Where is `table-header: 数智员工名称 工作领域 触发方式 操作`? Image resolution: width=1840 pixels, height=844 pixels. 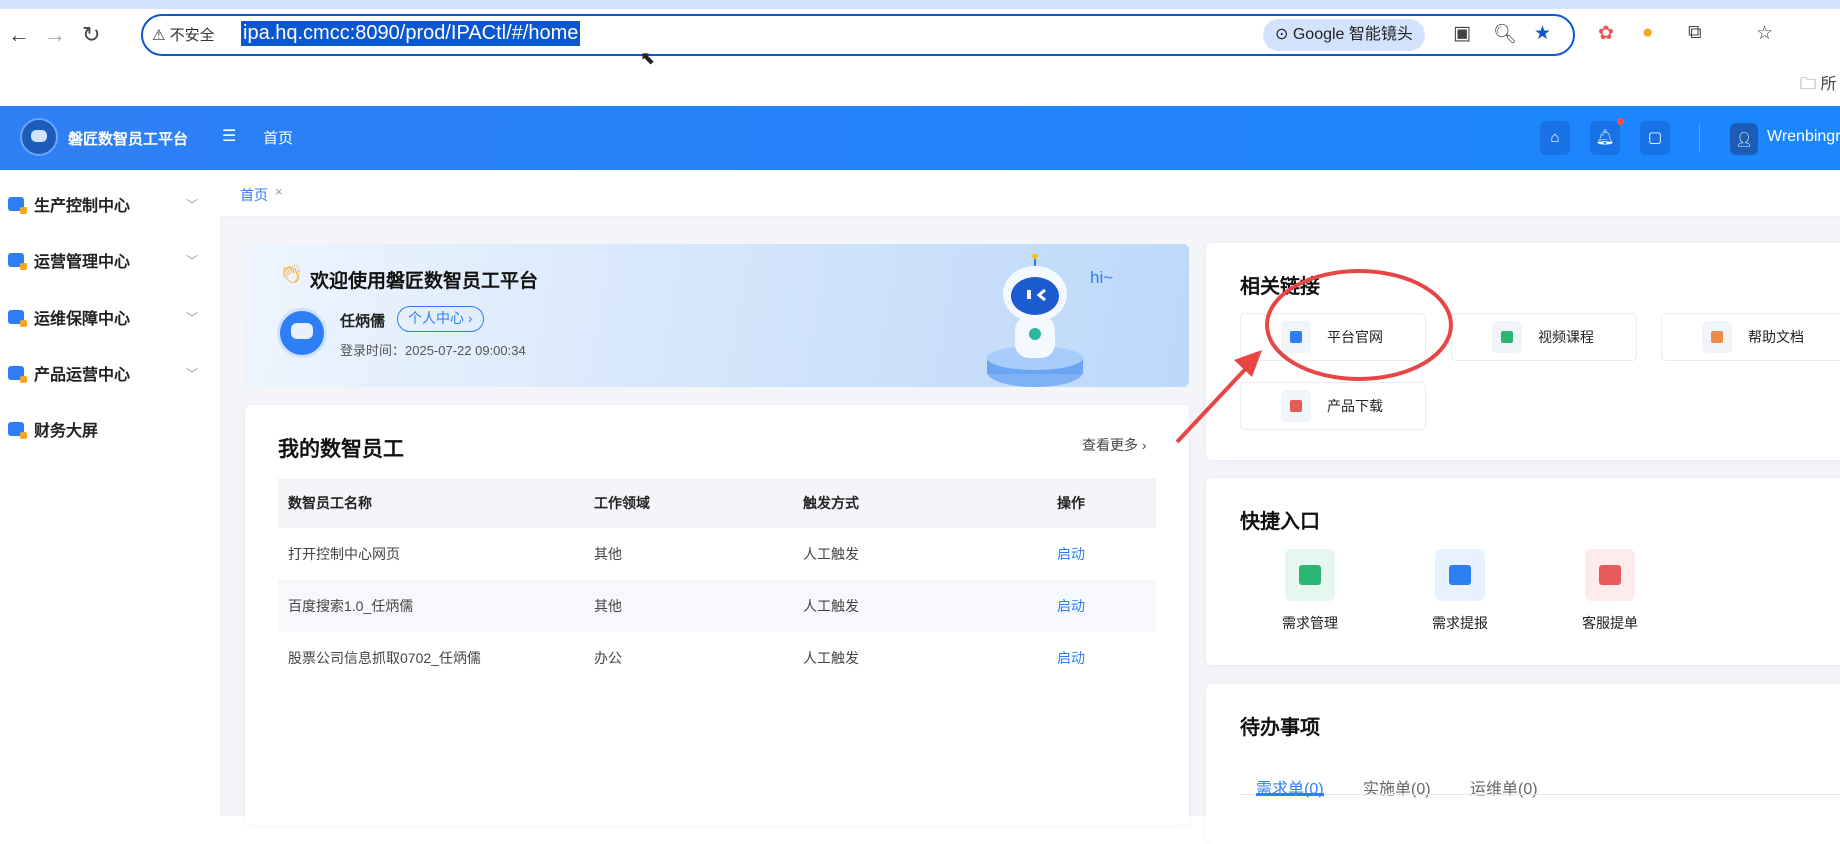 table-header: 数智员工名称 工作领域 触发方式 操作 is located at coordinates (717, 503).